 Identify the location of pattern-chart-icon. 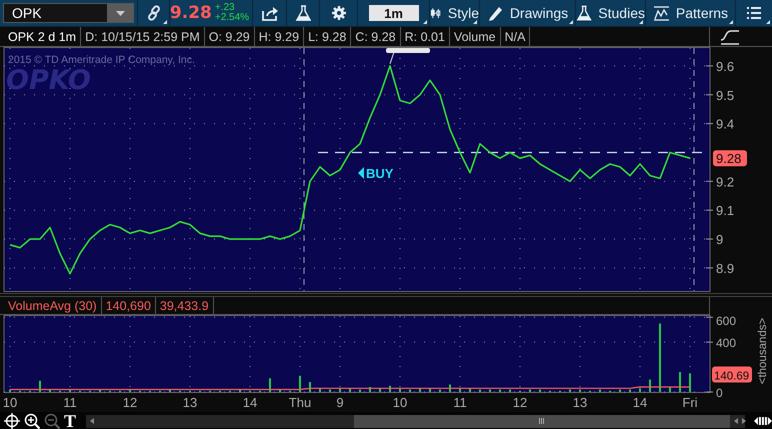
(661, 13).